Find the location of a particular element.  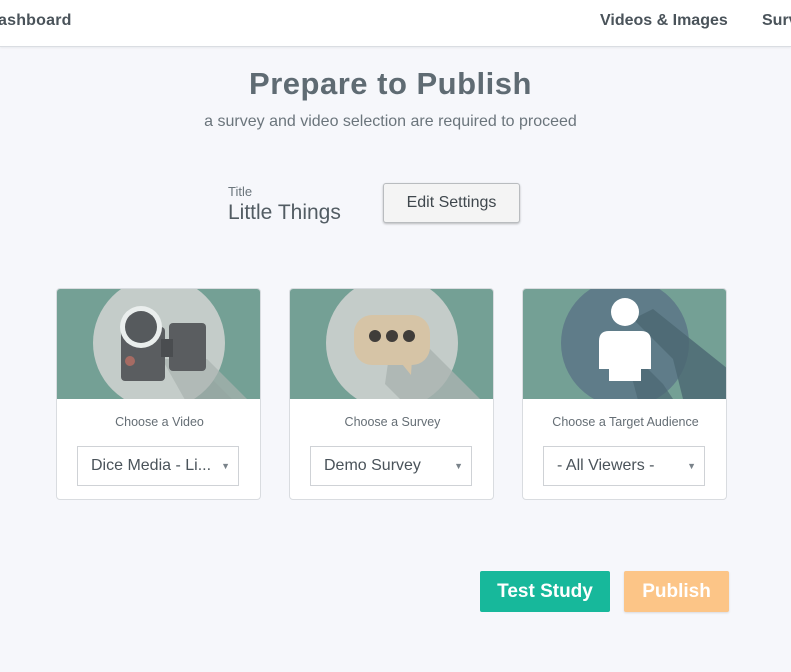

chat-bubble-icon is located at coordinates (403, 344).